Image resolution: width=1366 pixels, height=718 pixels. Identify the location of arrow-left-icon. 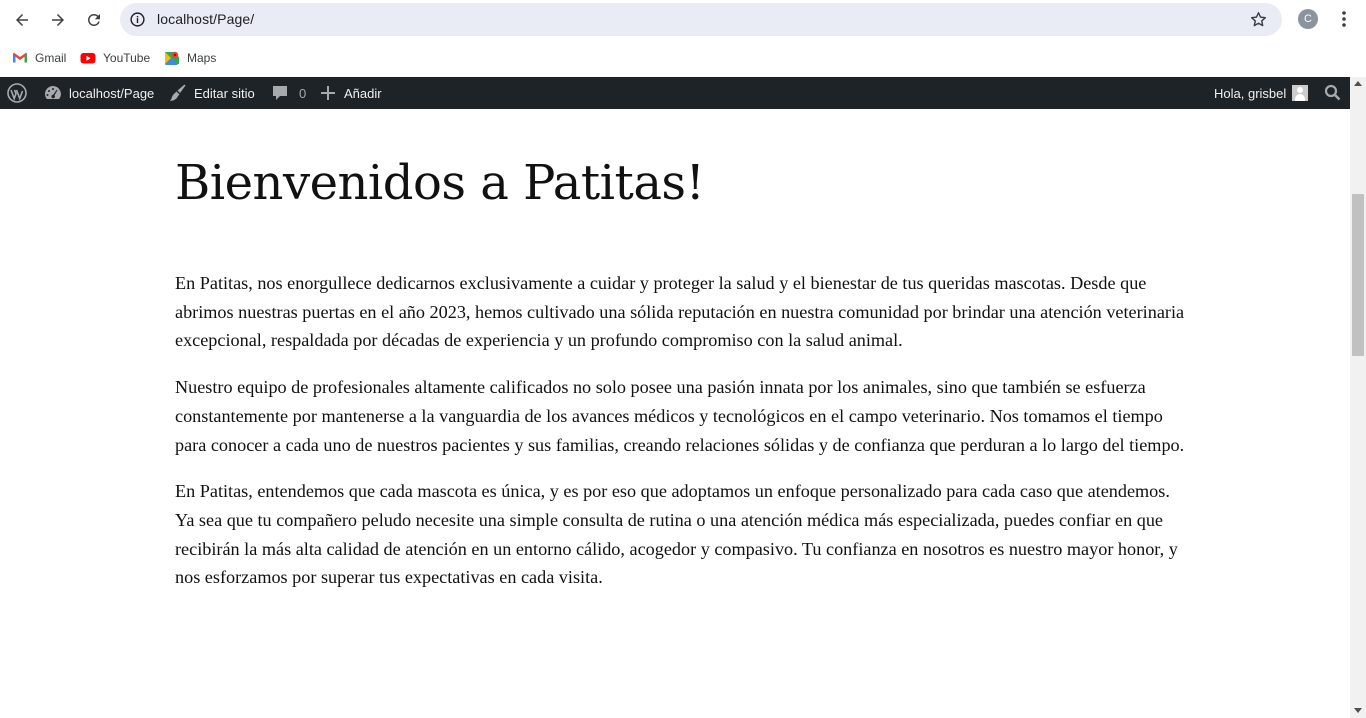
(22, 20).